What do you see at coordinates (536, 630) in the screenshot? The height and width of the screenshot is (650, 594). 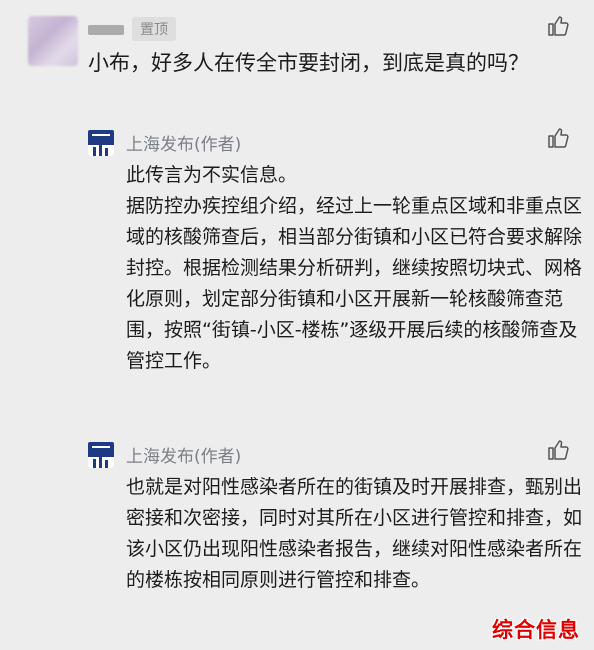 I see `watermark: 综合信息` at bounding box center [536, 630].